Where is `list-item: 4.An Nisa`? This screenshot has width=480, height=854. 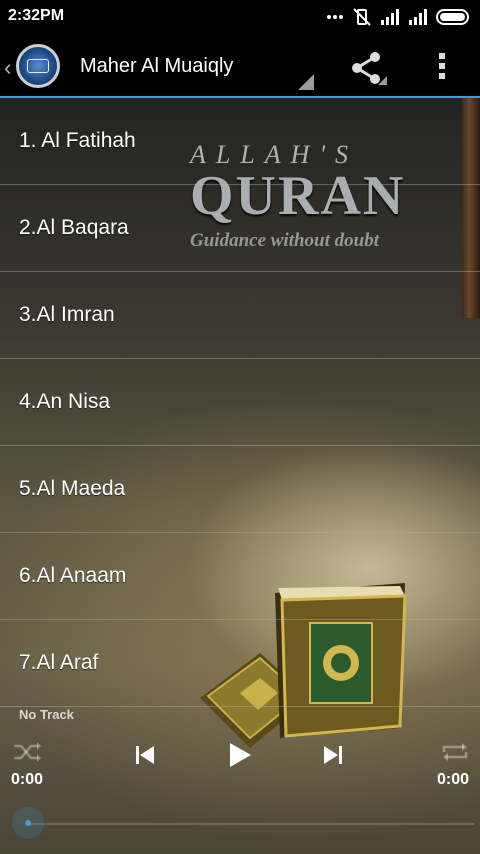 list-item: 4.An Nisa is located at coordinates (240, 402).